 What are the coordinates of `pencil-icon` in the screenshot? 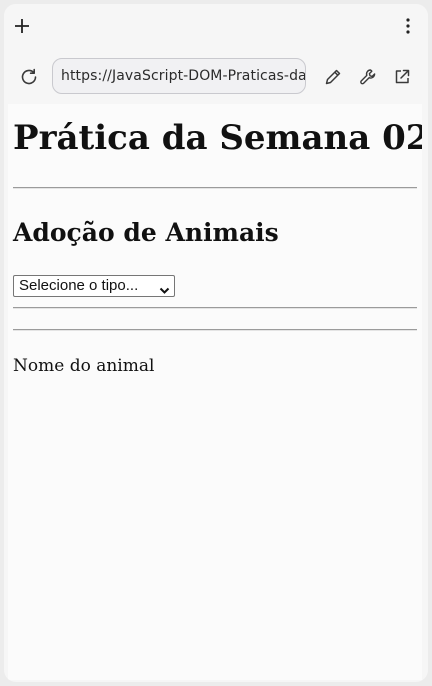 It's located at (333, 77).